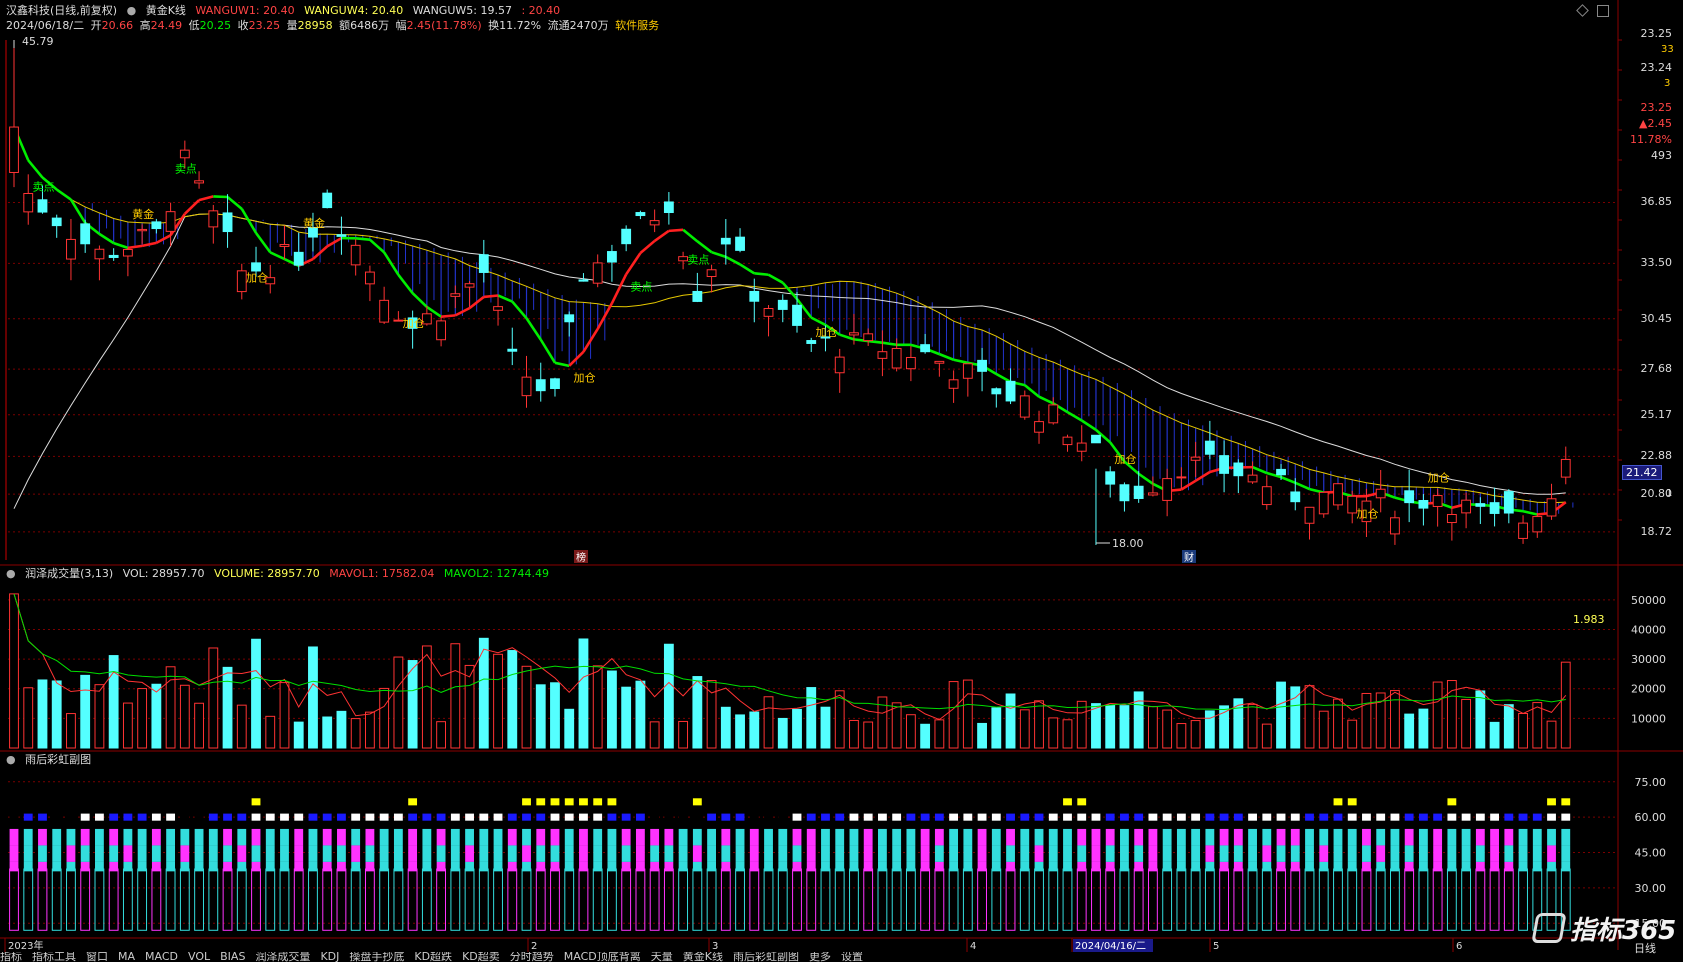 The height and width of the screenshot is (962, 1683). Describe the element at coordinates (1667, 49) in the screenshot. I see `side-digit-1: 33` at that location.